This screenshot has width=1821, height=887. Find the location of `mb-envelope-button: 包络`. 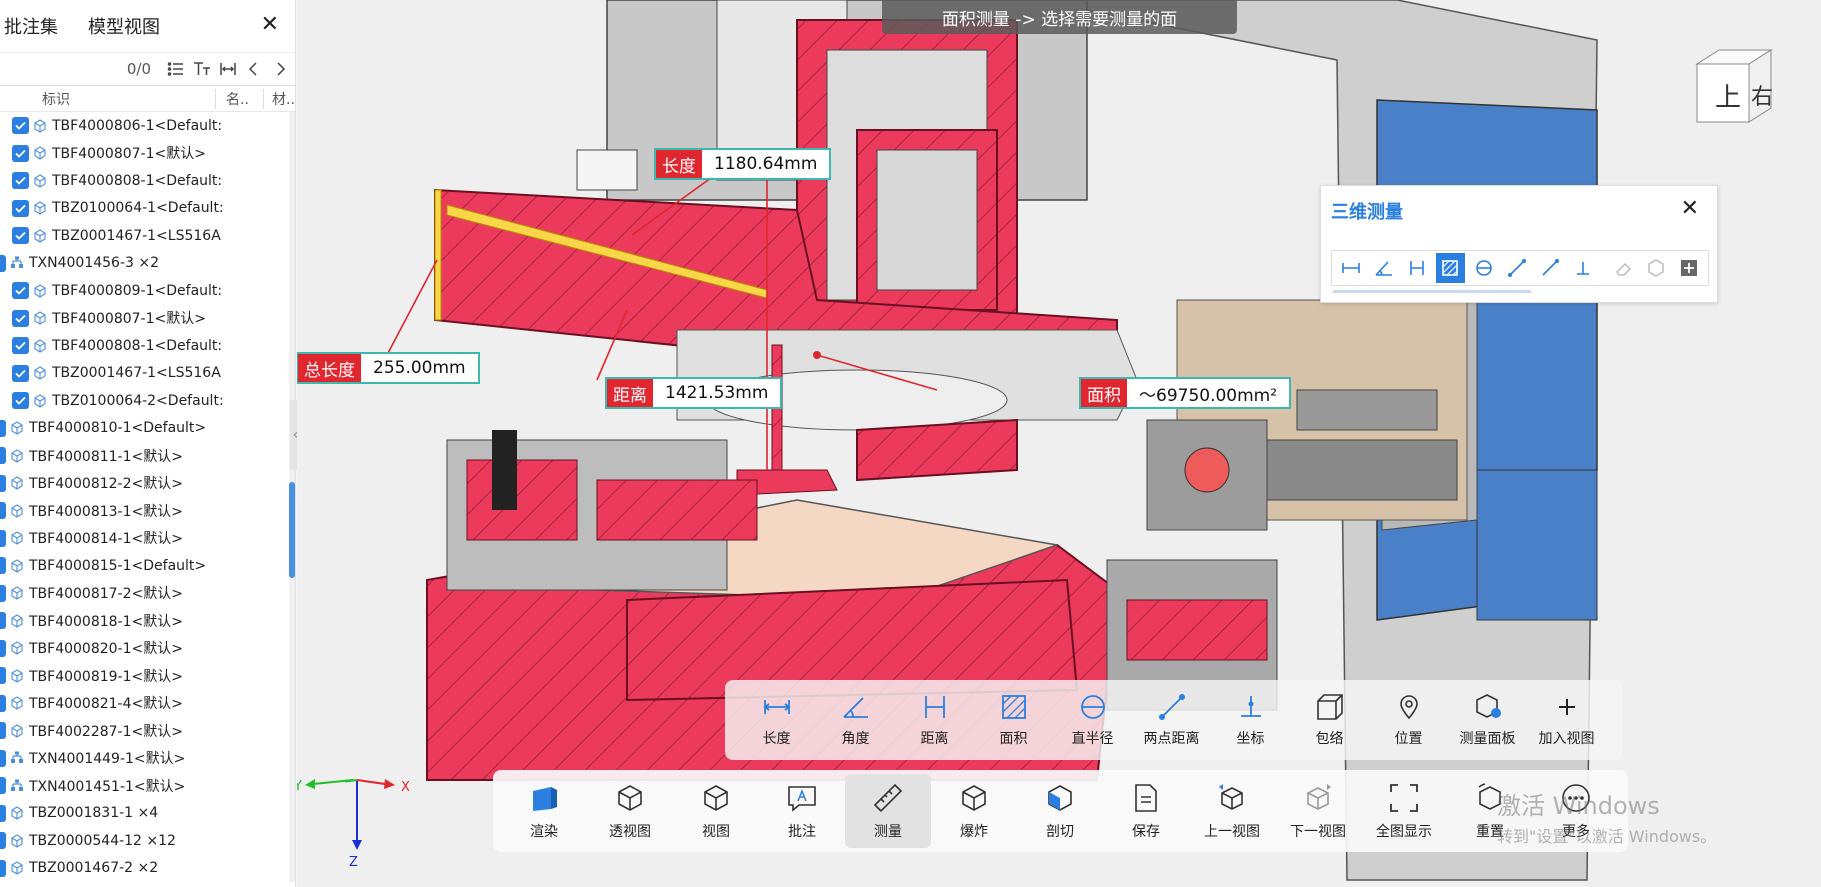

mb-envelope-button: 包络 is located at coordinates (1329, 720).